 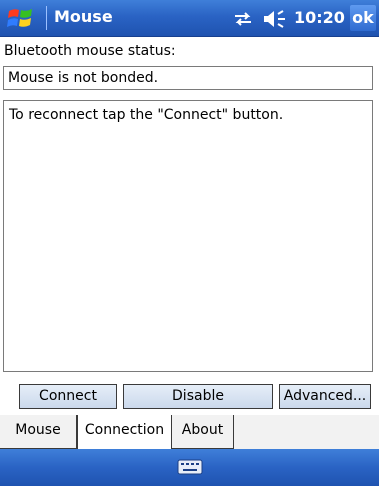 What do you see at coordinates (188, 78) in the screenshot?
I see `status-field: Mouse is not bonded.` at bounding box center [188, 78].